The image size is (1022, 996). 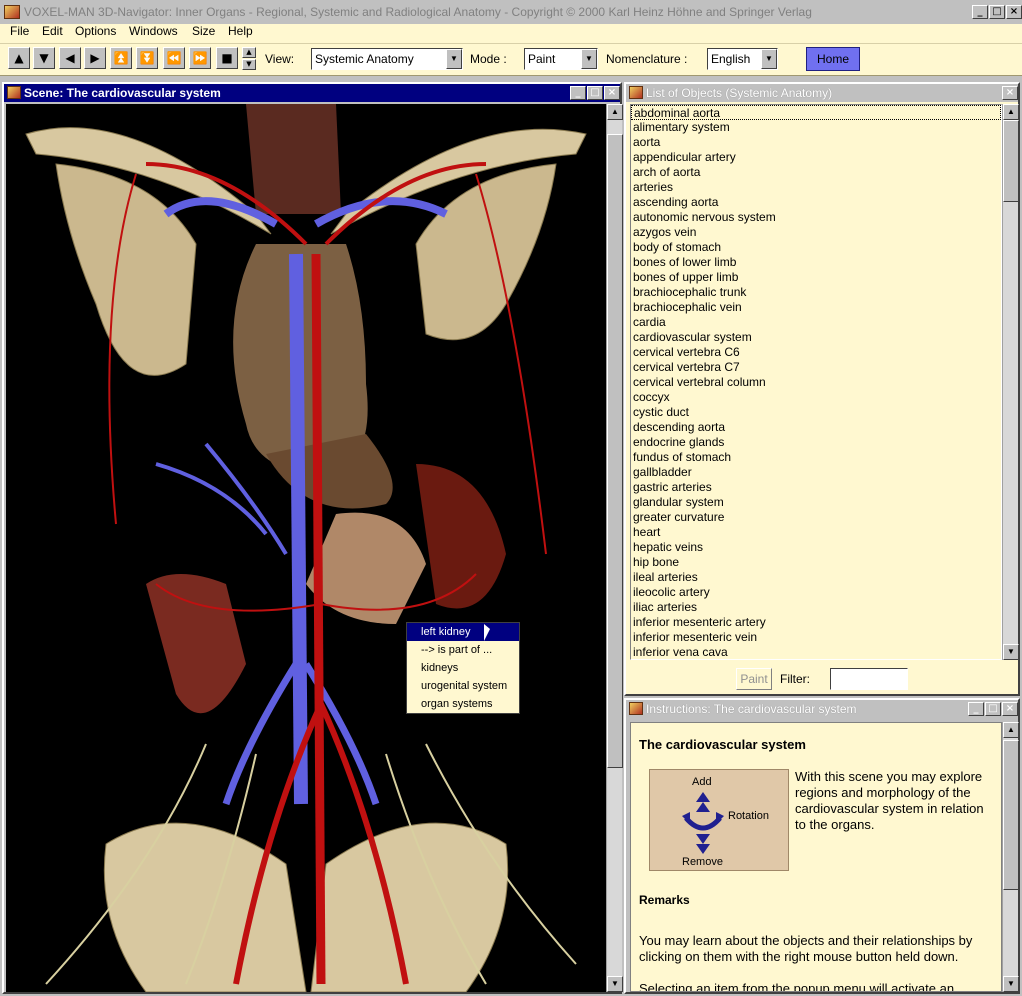 What do you see at coordinates (147, 58) in the screenshot?
I see `fast-down-button: ⏬` at bounding box center [147, 58].